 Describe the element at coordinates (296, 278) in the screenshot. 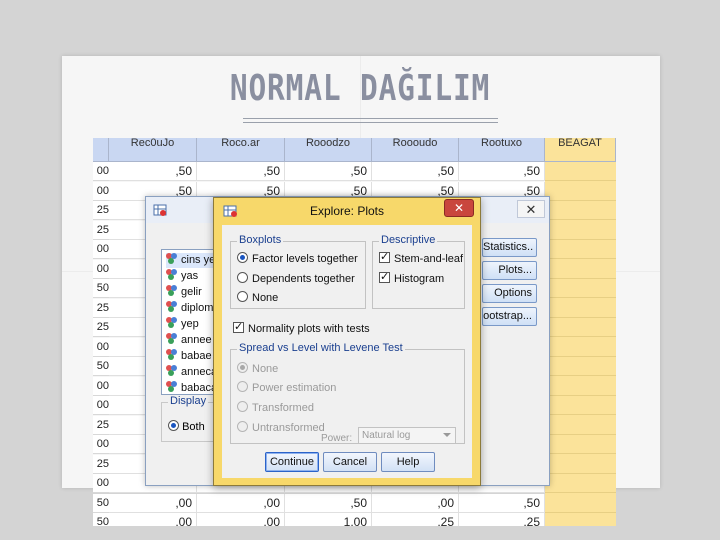

I see `boxplots-dependents-option: Dependents together` at that location.